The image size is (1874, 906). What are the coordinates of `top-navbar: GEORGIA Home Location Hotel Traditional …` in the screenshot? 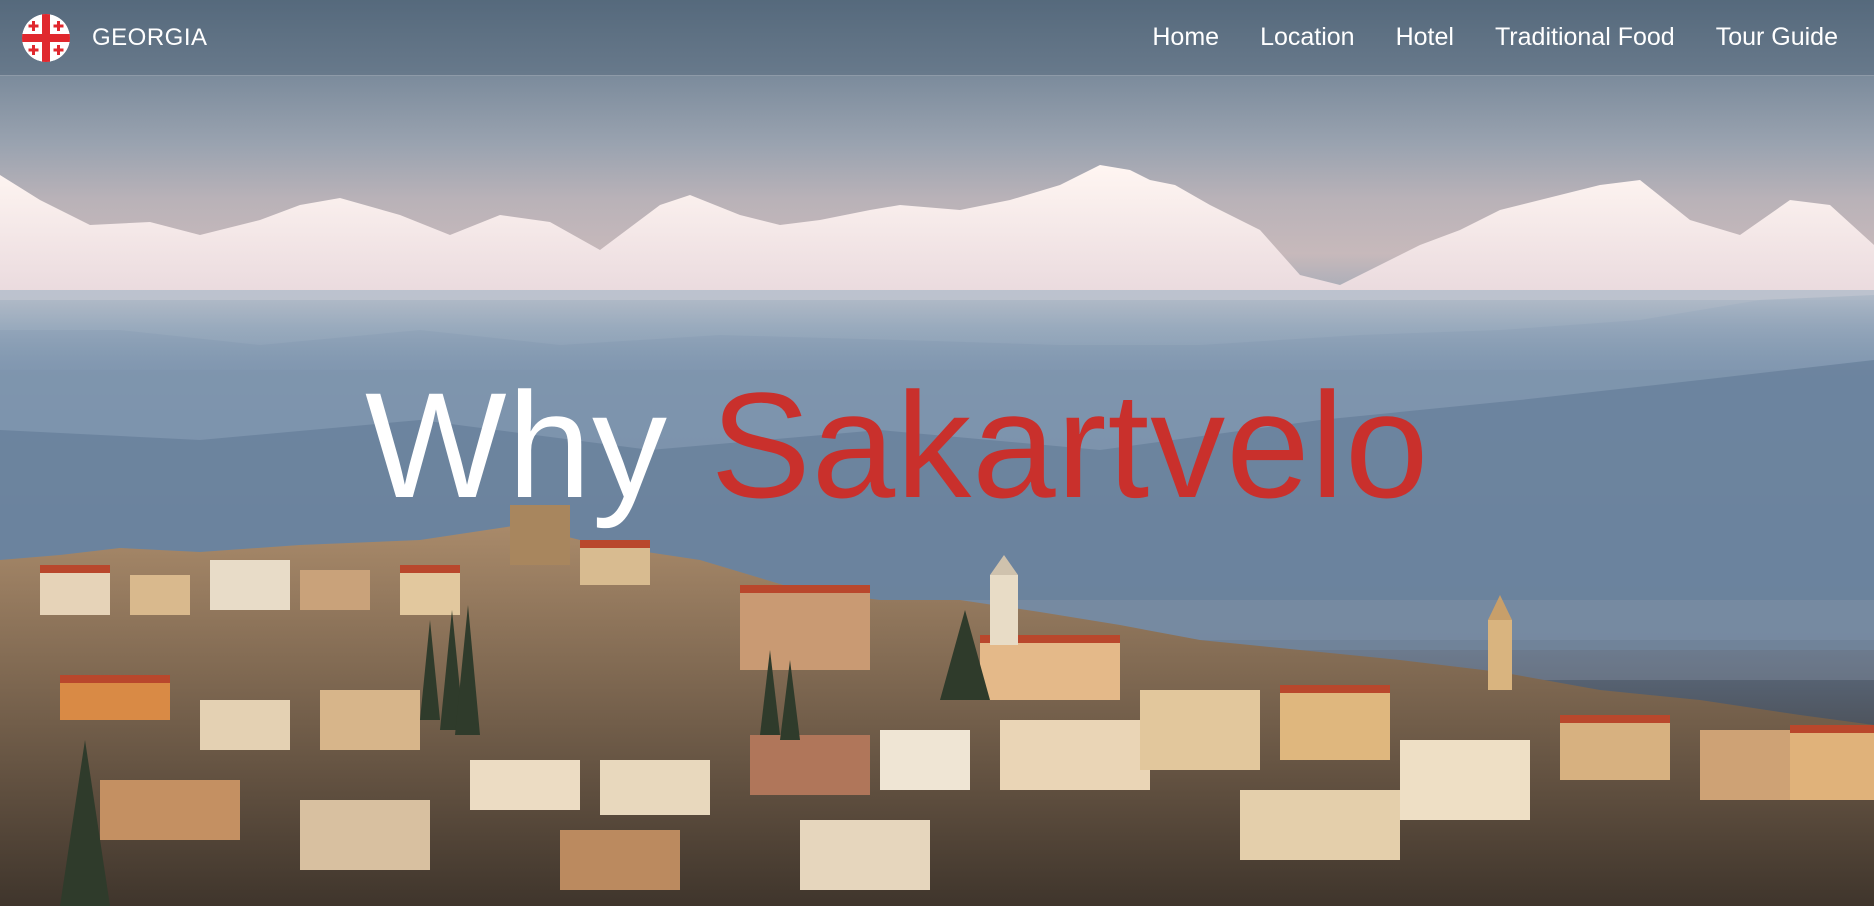 It's located at (937, 38).